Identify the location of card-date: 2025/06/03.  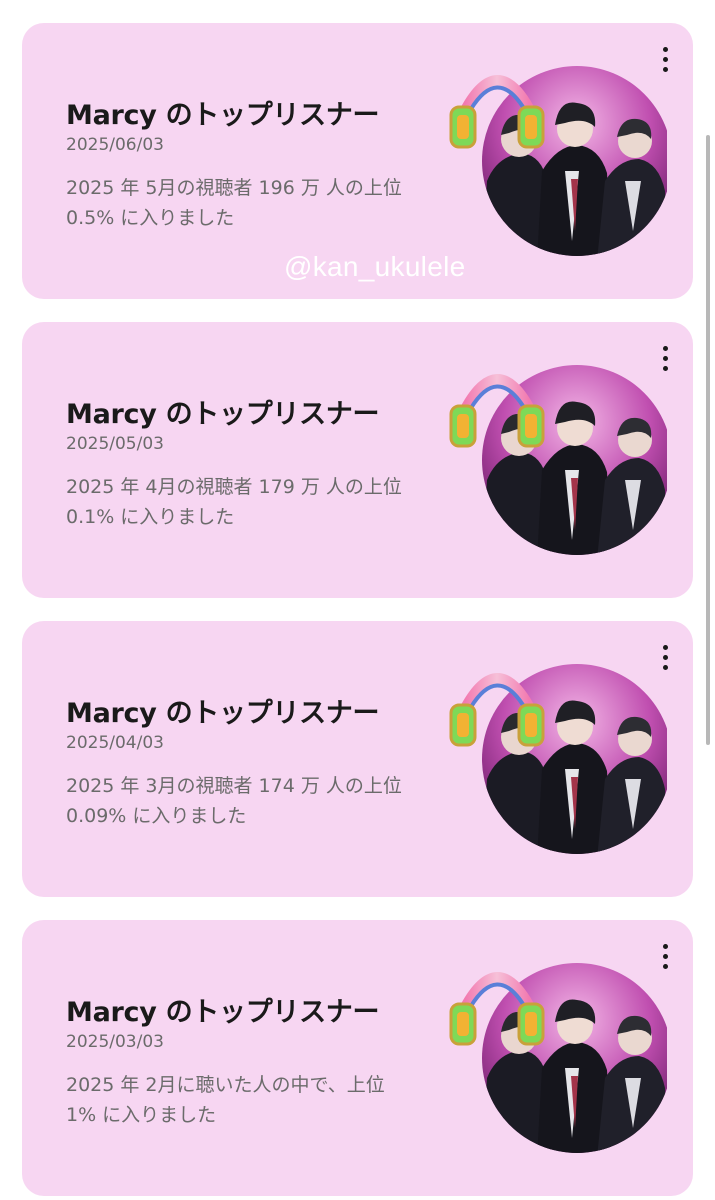
(115, 145).